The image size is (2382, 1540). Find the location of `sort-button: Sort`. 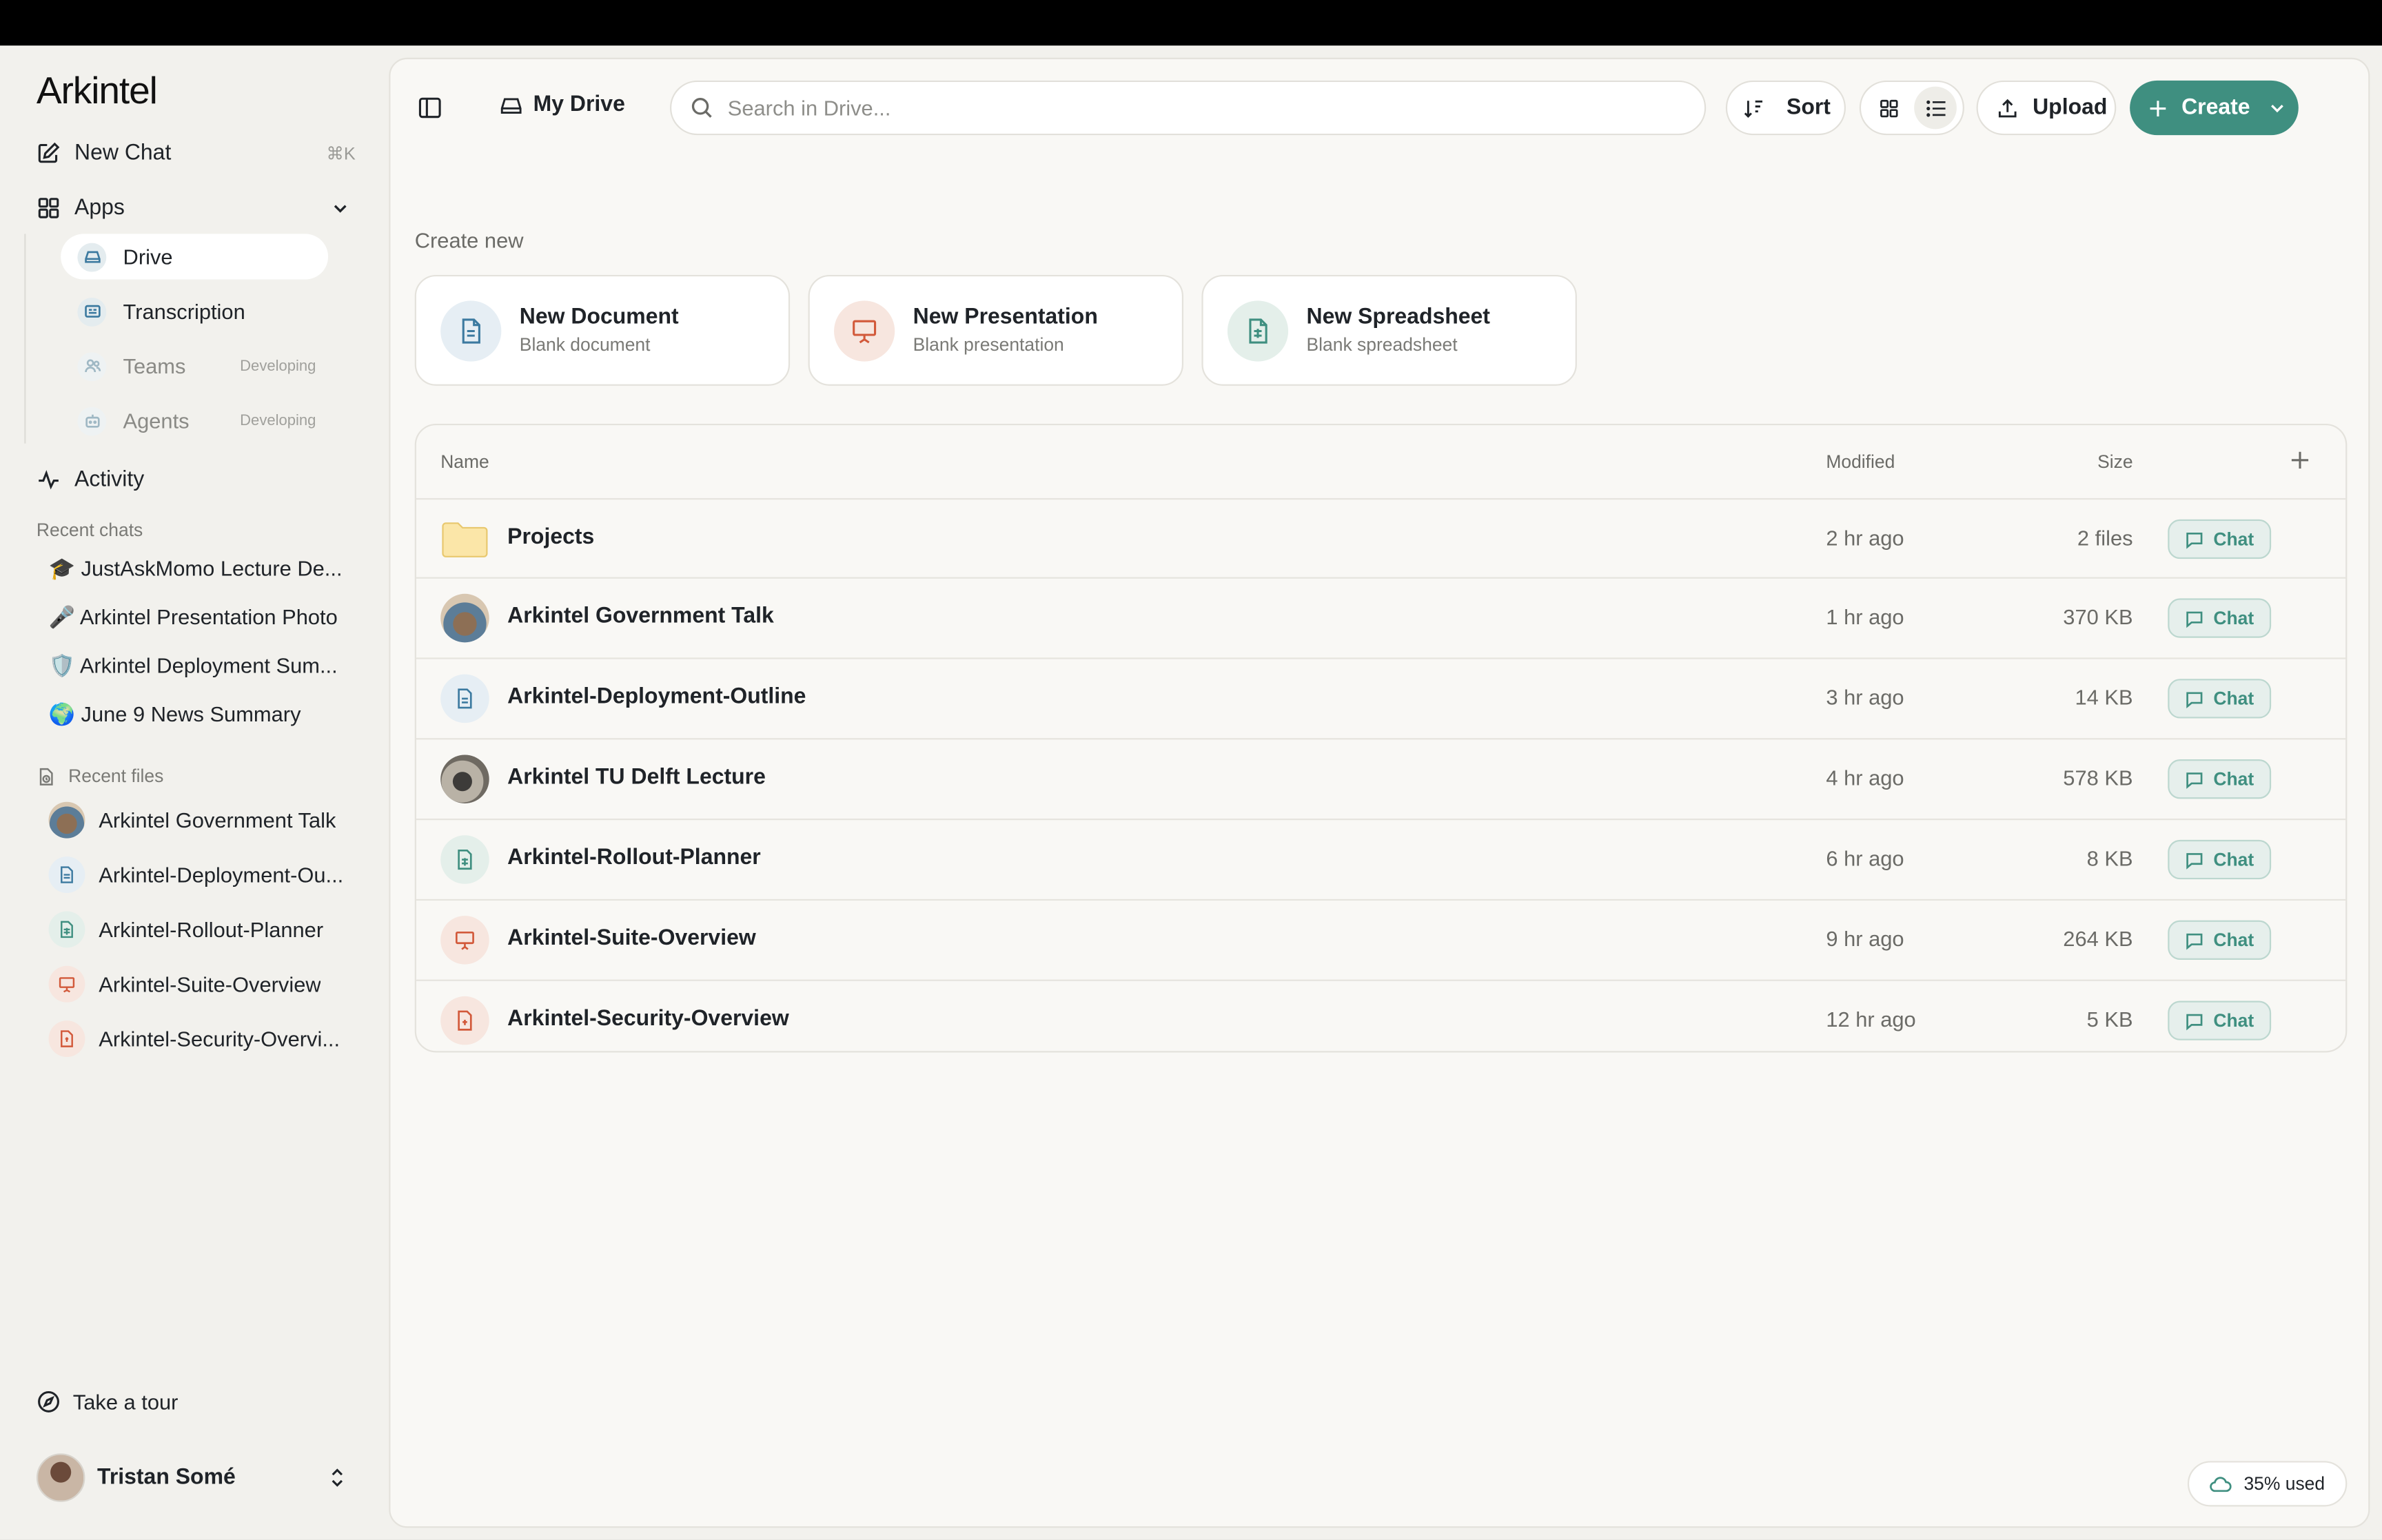

sort-button: Sort is located at coordinates (1785, 108).